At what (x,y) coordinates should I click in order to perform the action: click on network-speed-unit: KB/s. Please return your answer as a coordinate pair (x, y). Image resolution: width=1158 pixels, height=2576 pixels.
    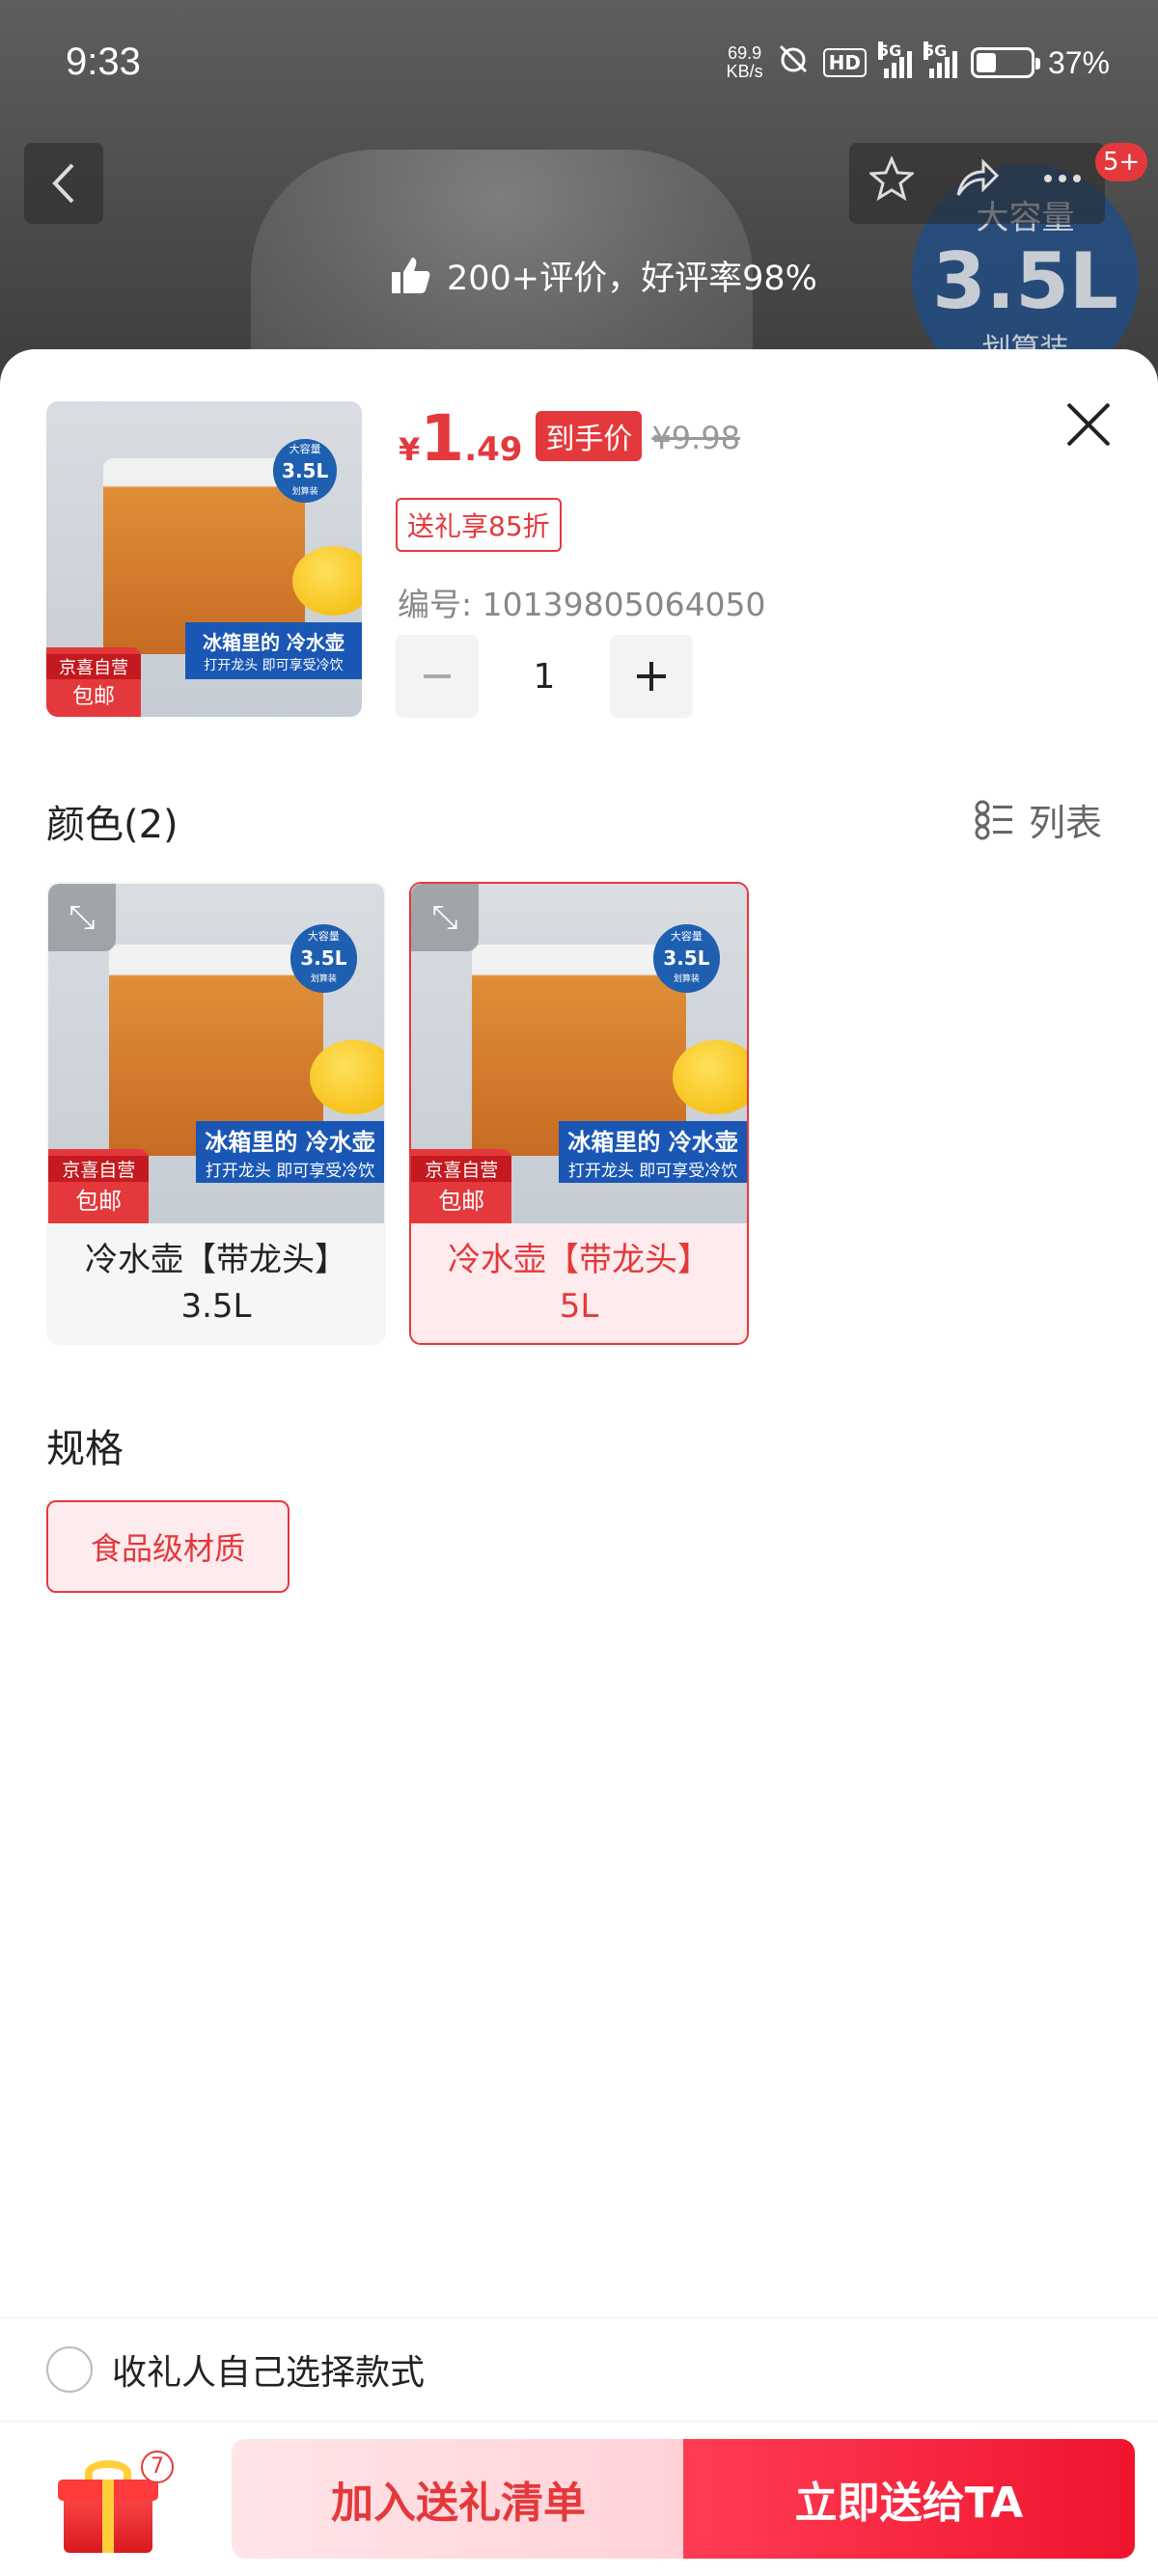
    Looking at the image, I should click on (744, 71).